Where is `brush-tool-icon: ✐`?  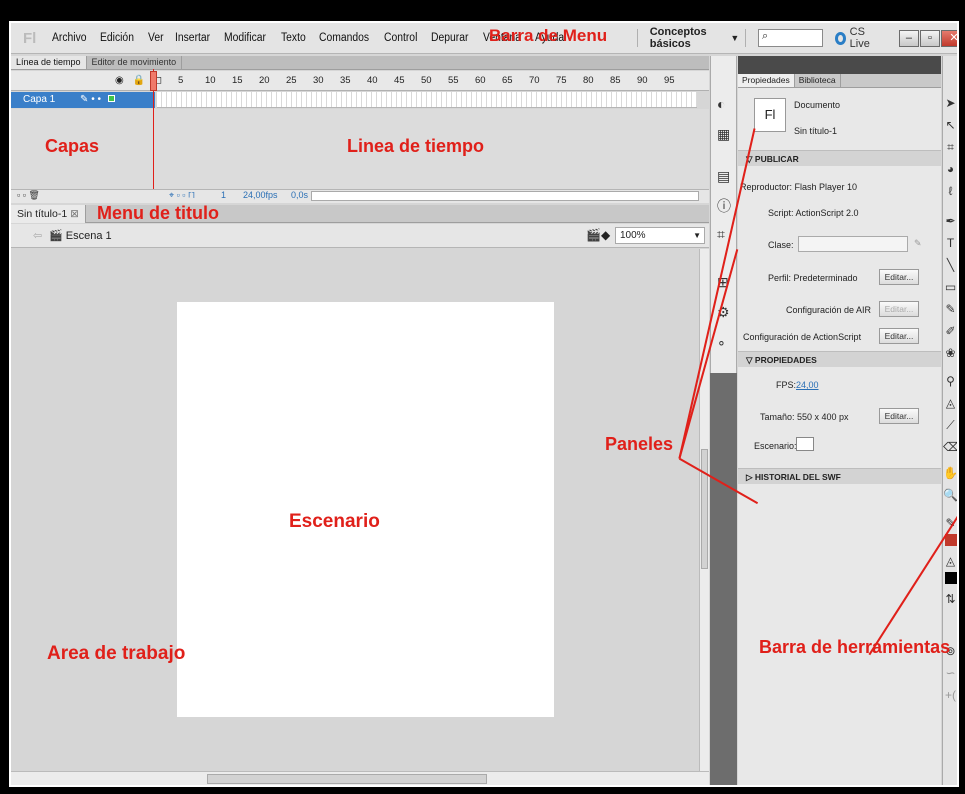
brush-tool-icon: ✐ is located at coordinates (950, 331).